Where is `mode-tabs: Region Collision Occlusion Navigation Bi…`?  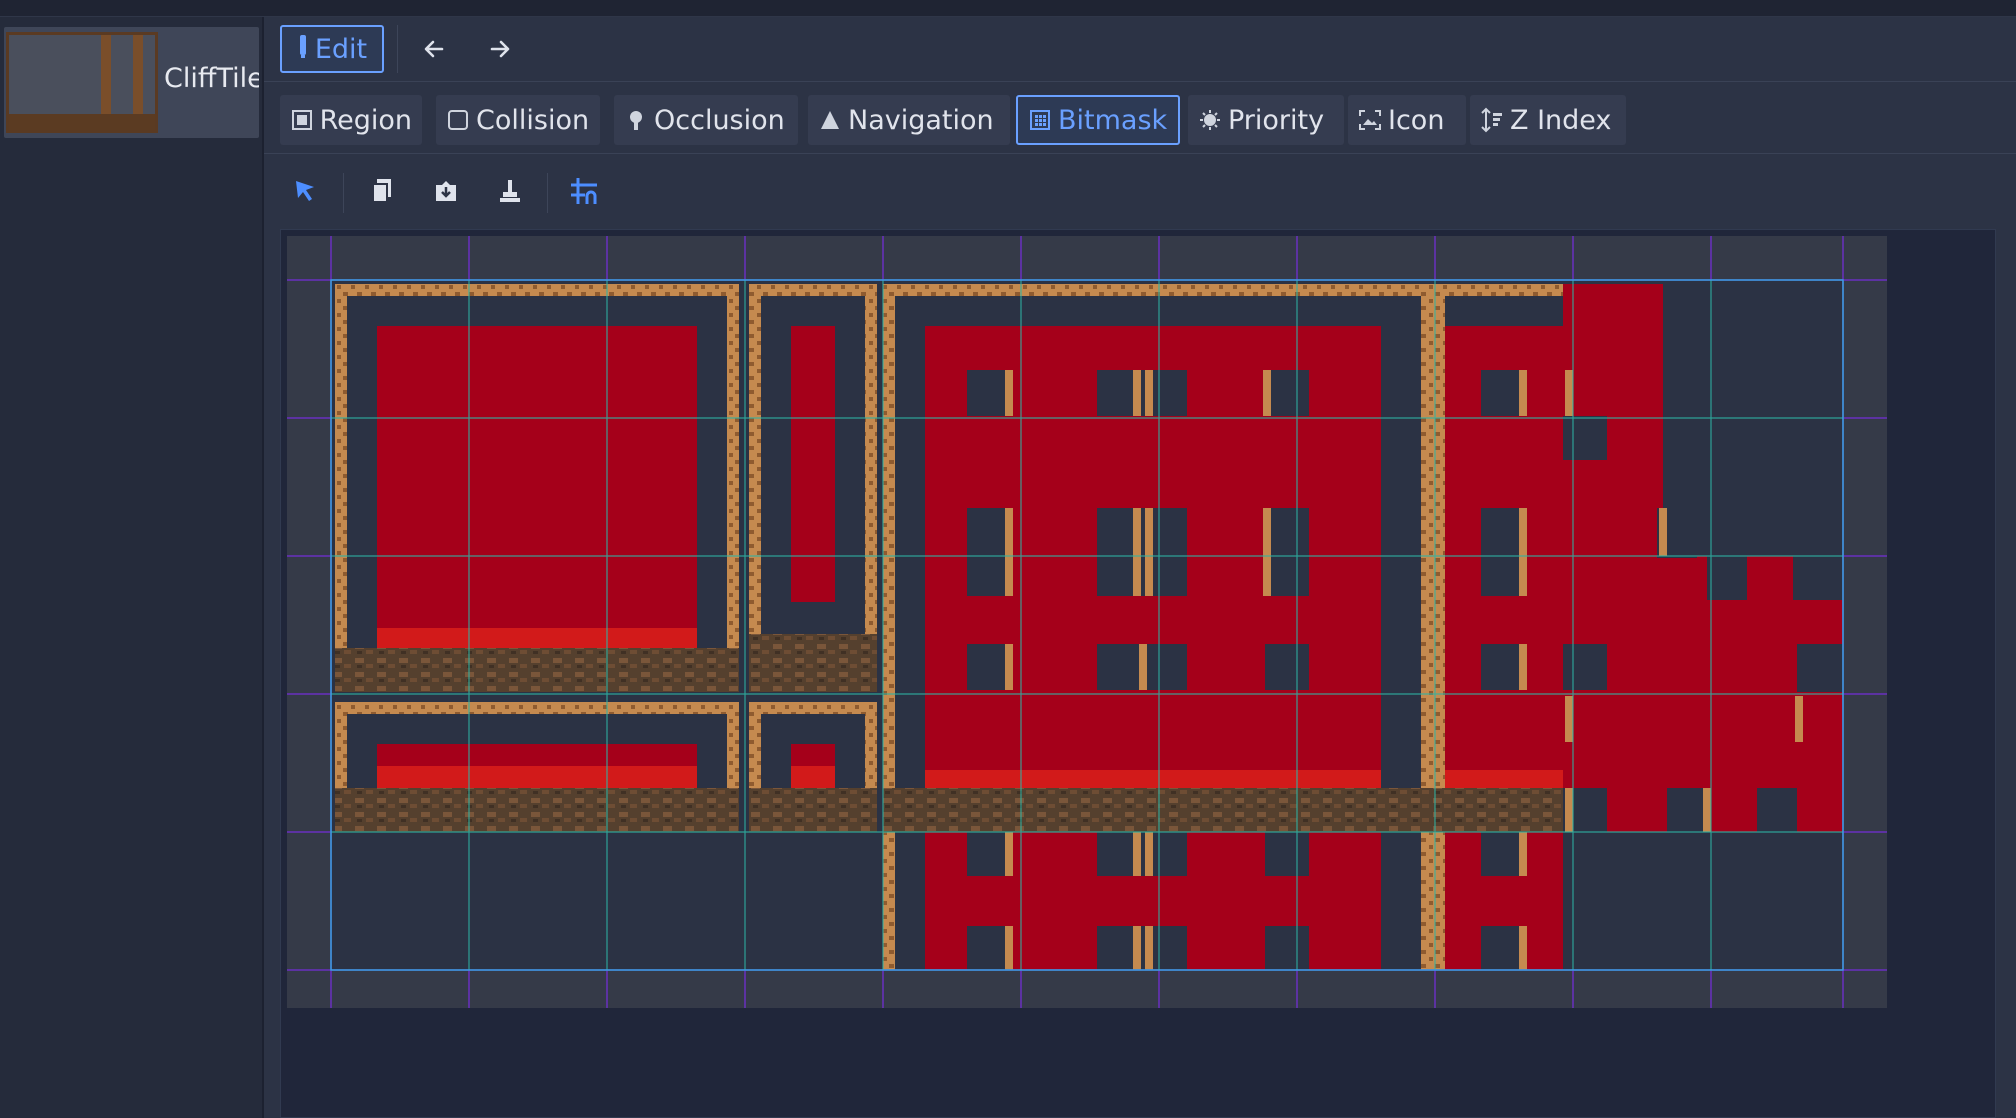 mode-tabs: Region Collision Occlusion Navigation Bi… is located at coordinates (1140, 121).